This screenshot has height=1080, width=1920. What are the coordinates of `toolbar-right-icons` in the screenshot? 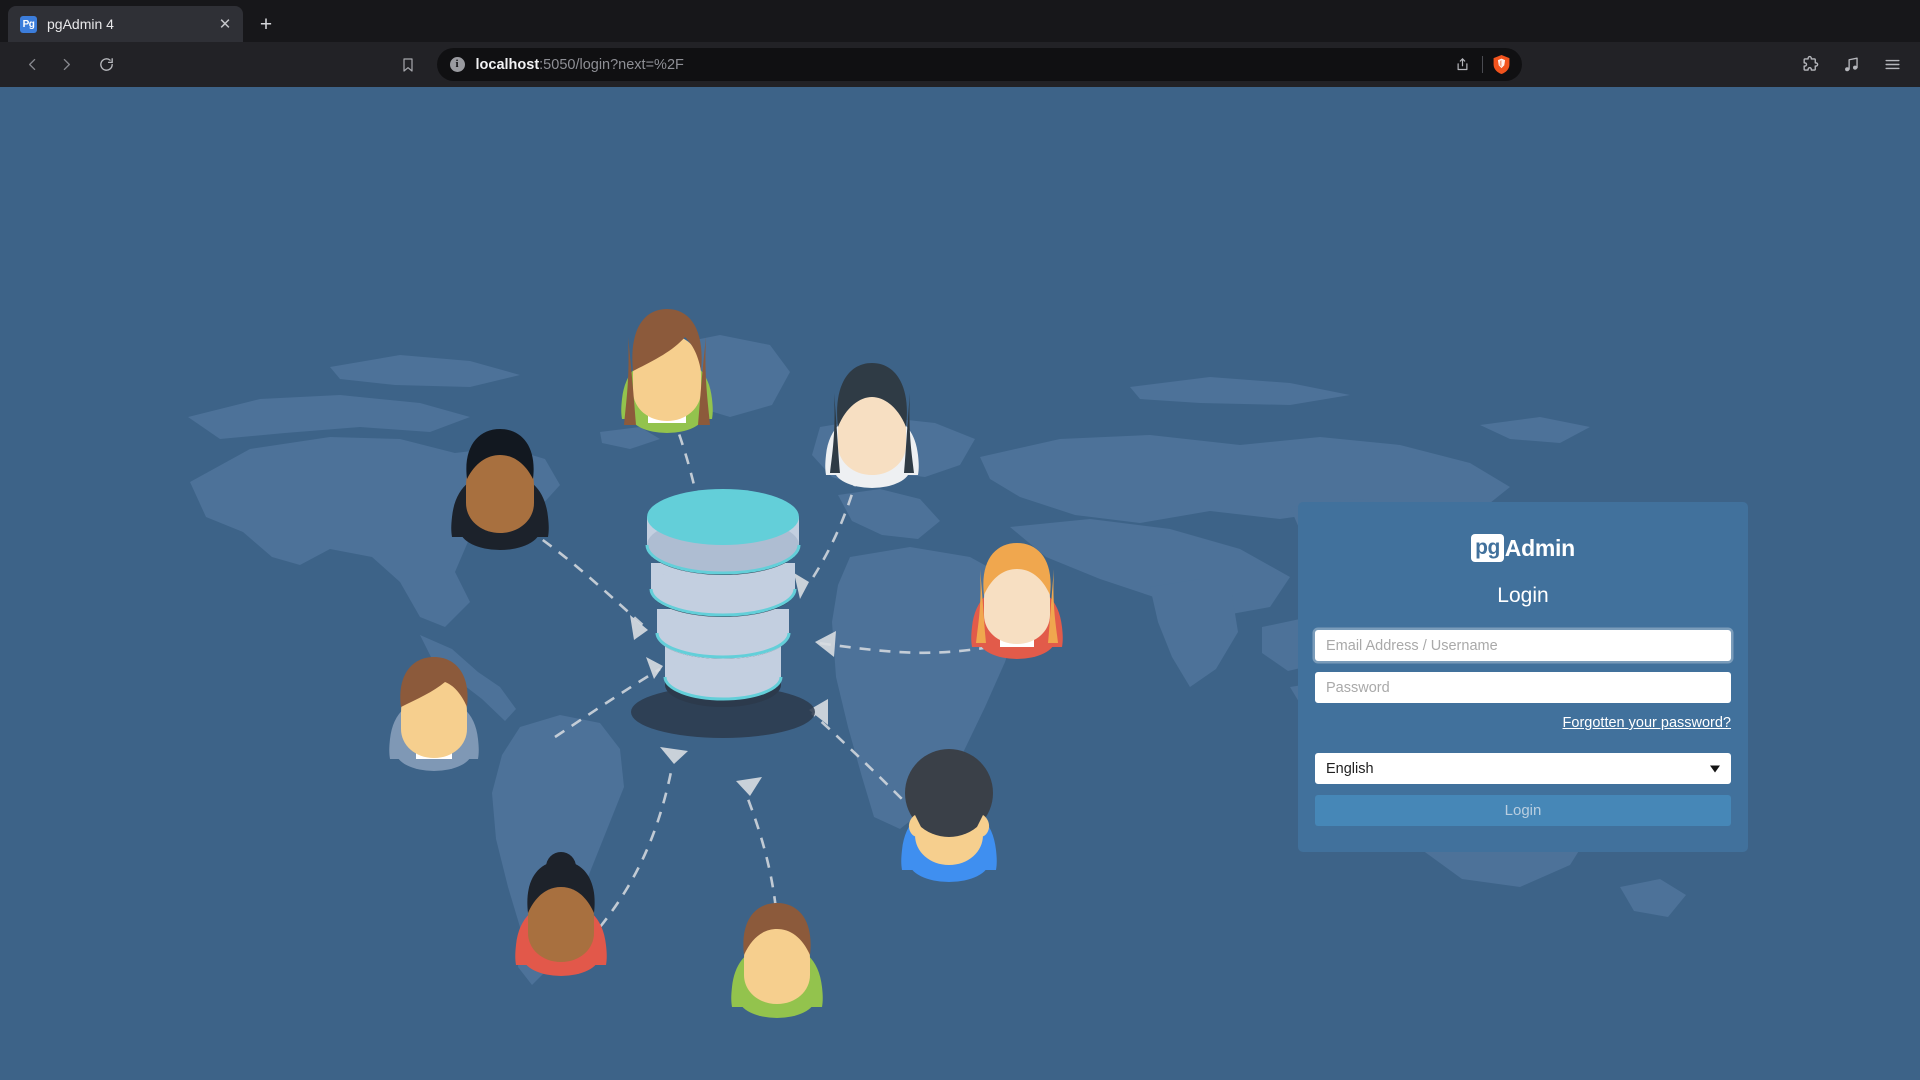 It's located at (1848, 65).